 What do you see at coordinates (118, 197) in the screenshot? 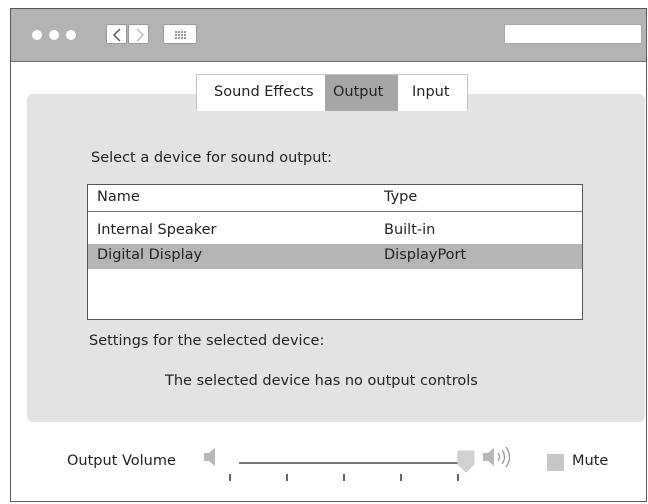
I see `column-header-name: Name` at bounding box center [118, 197].